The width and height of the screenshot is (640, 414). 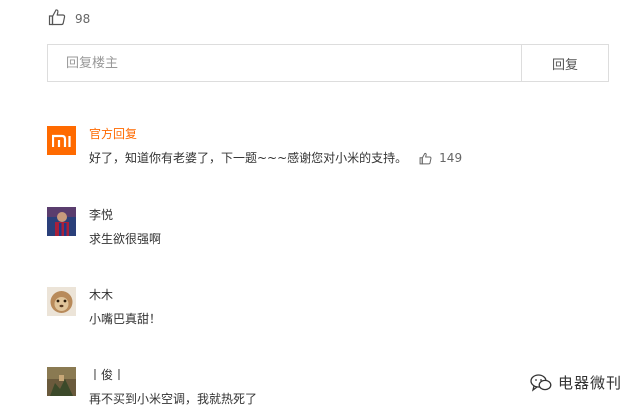 What do you see at coordinates (83, 19) in the screenshot?
I see `like-count: 98` at bounding box center [83, 19].